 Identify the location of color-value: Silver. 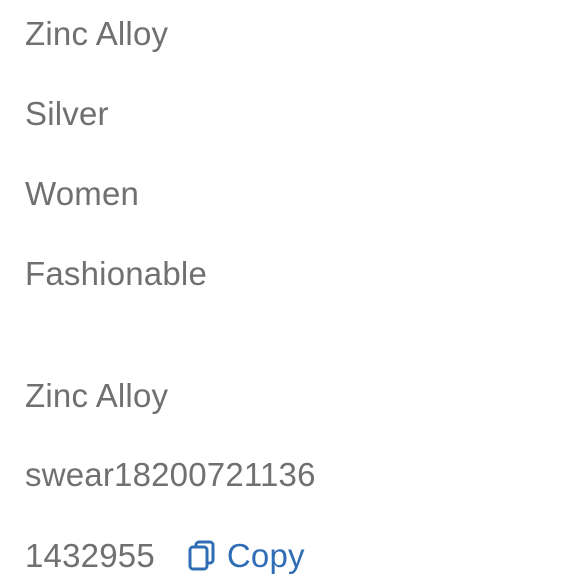
(67, 113).